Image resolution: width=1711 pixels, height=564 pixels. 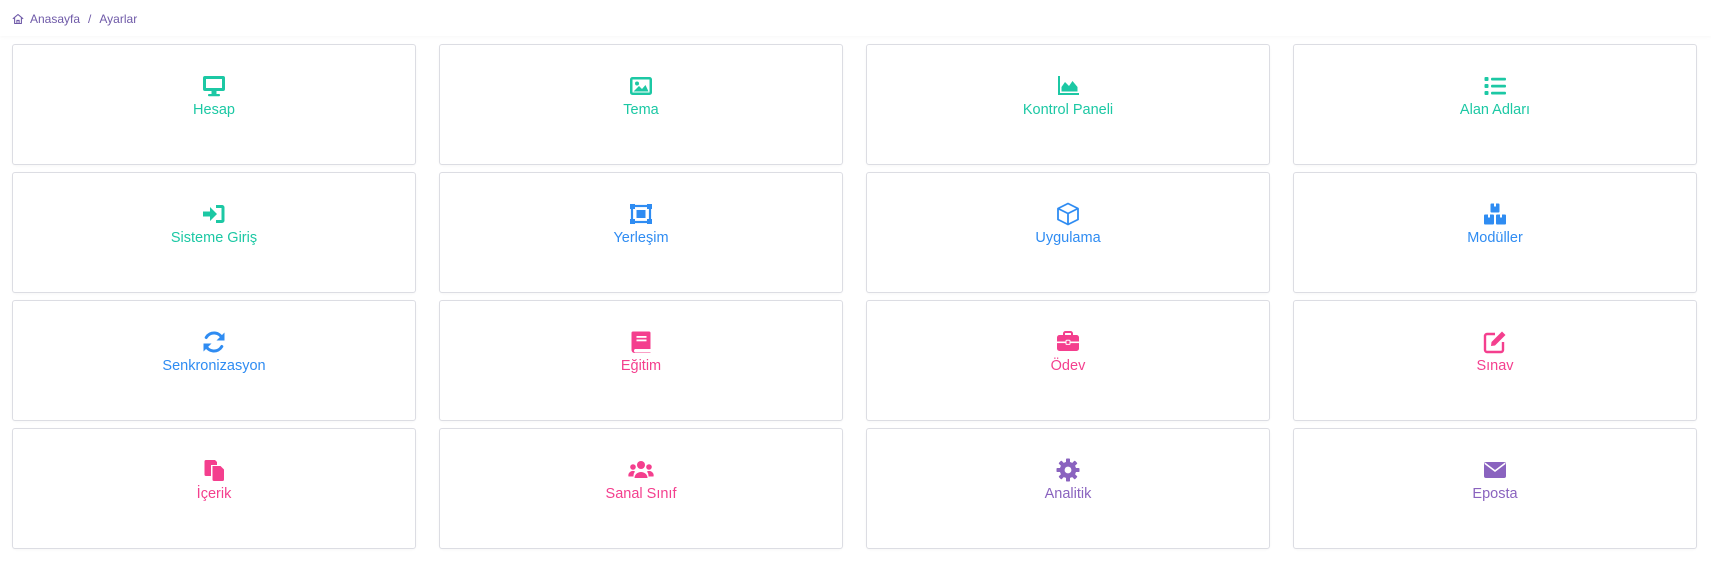 I want to click on settings-card-edit: Sınav, so click(x=1495, y=360).